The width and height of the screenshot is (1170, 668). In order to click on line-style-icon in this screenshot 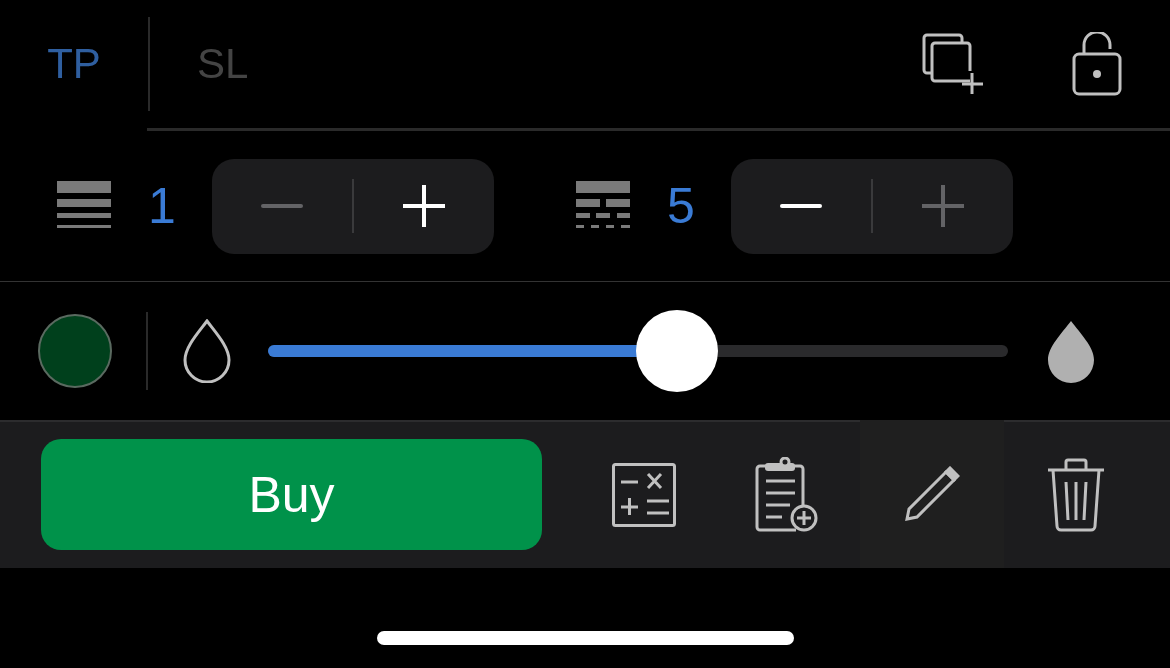, I will do `click(603, 206)`.